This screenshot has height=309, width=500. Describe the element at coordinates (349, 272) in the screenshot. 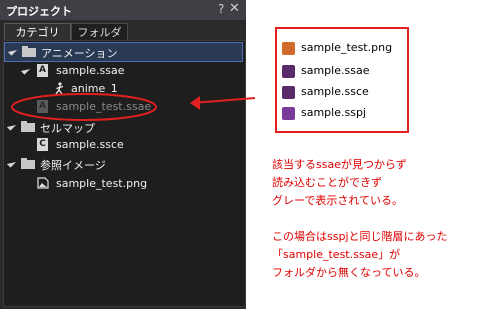

I see `note-line: フォルダから無くなっている。` at that location.